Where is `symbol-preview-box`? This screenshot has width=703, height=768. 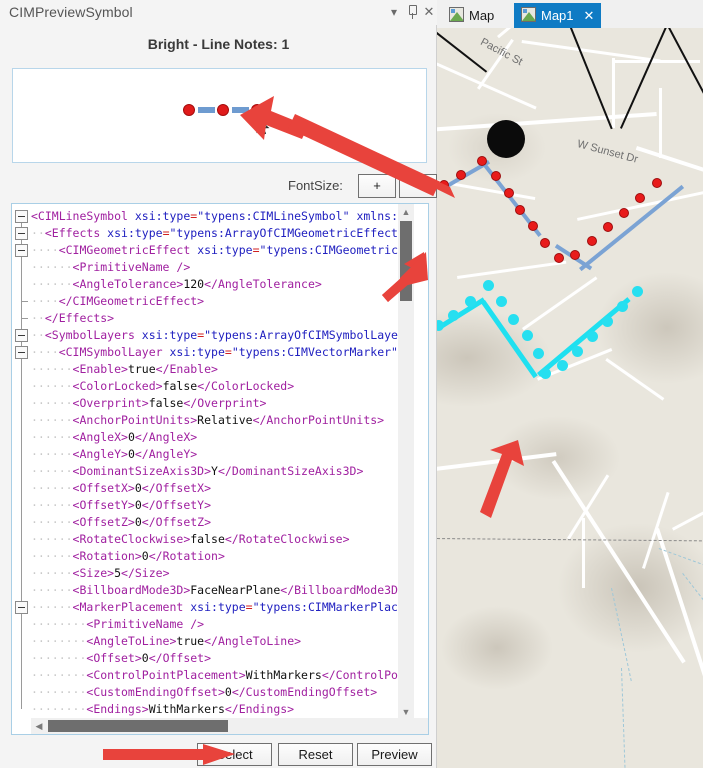 symbol-preview-box is located at coordinates (219, 115).